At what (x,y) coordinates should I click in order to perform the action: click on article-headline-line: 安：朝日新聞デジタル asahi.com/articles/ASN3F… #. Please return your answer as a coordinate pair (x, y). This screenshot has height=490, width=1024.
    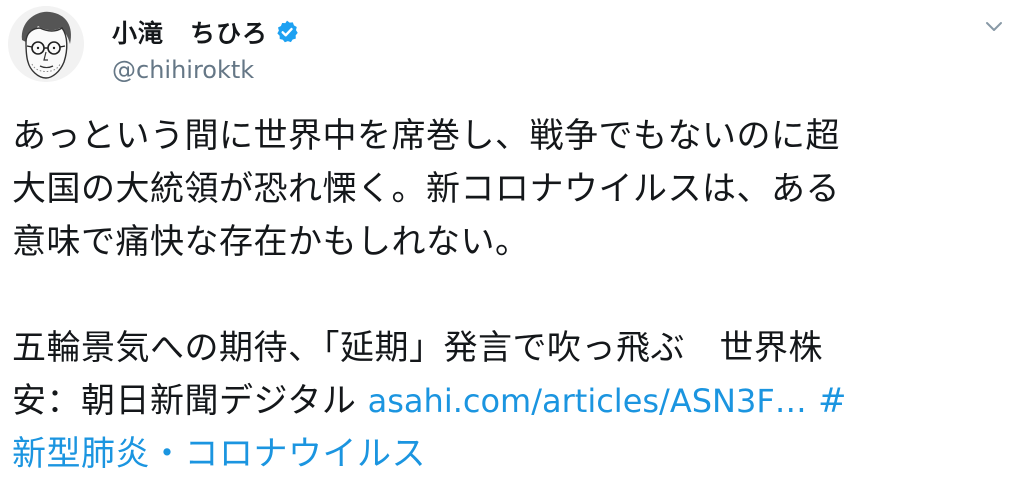
    Looking at the image, I should click on (512, 401).